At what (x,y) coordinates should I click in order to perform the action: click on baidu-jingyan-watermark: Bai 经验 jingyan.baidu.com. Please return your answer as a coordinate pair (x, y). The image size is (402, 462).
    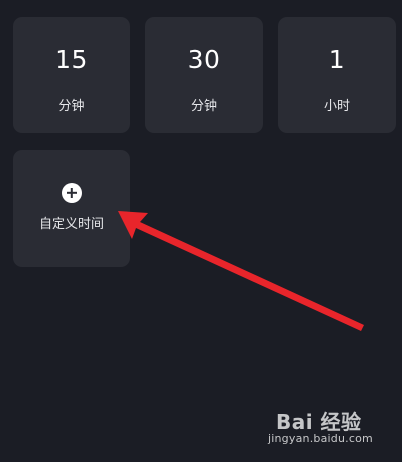
    Looking at the image, I should click on (328, 427).